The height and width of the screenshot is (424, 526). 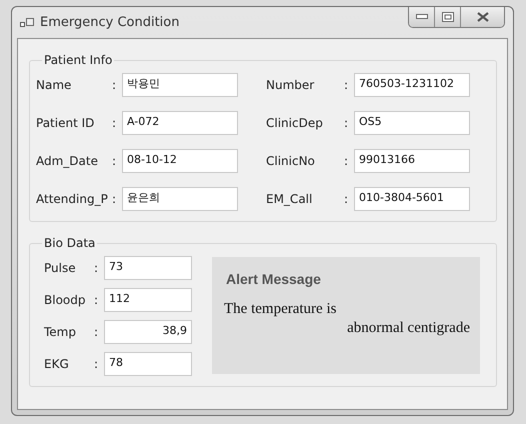 What do you see at coordinates (60, 268) in the screenshot?
I see `field-label: Pulse` at bounding box center [60, 268].